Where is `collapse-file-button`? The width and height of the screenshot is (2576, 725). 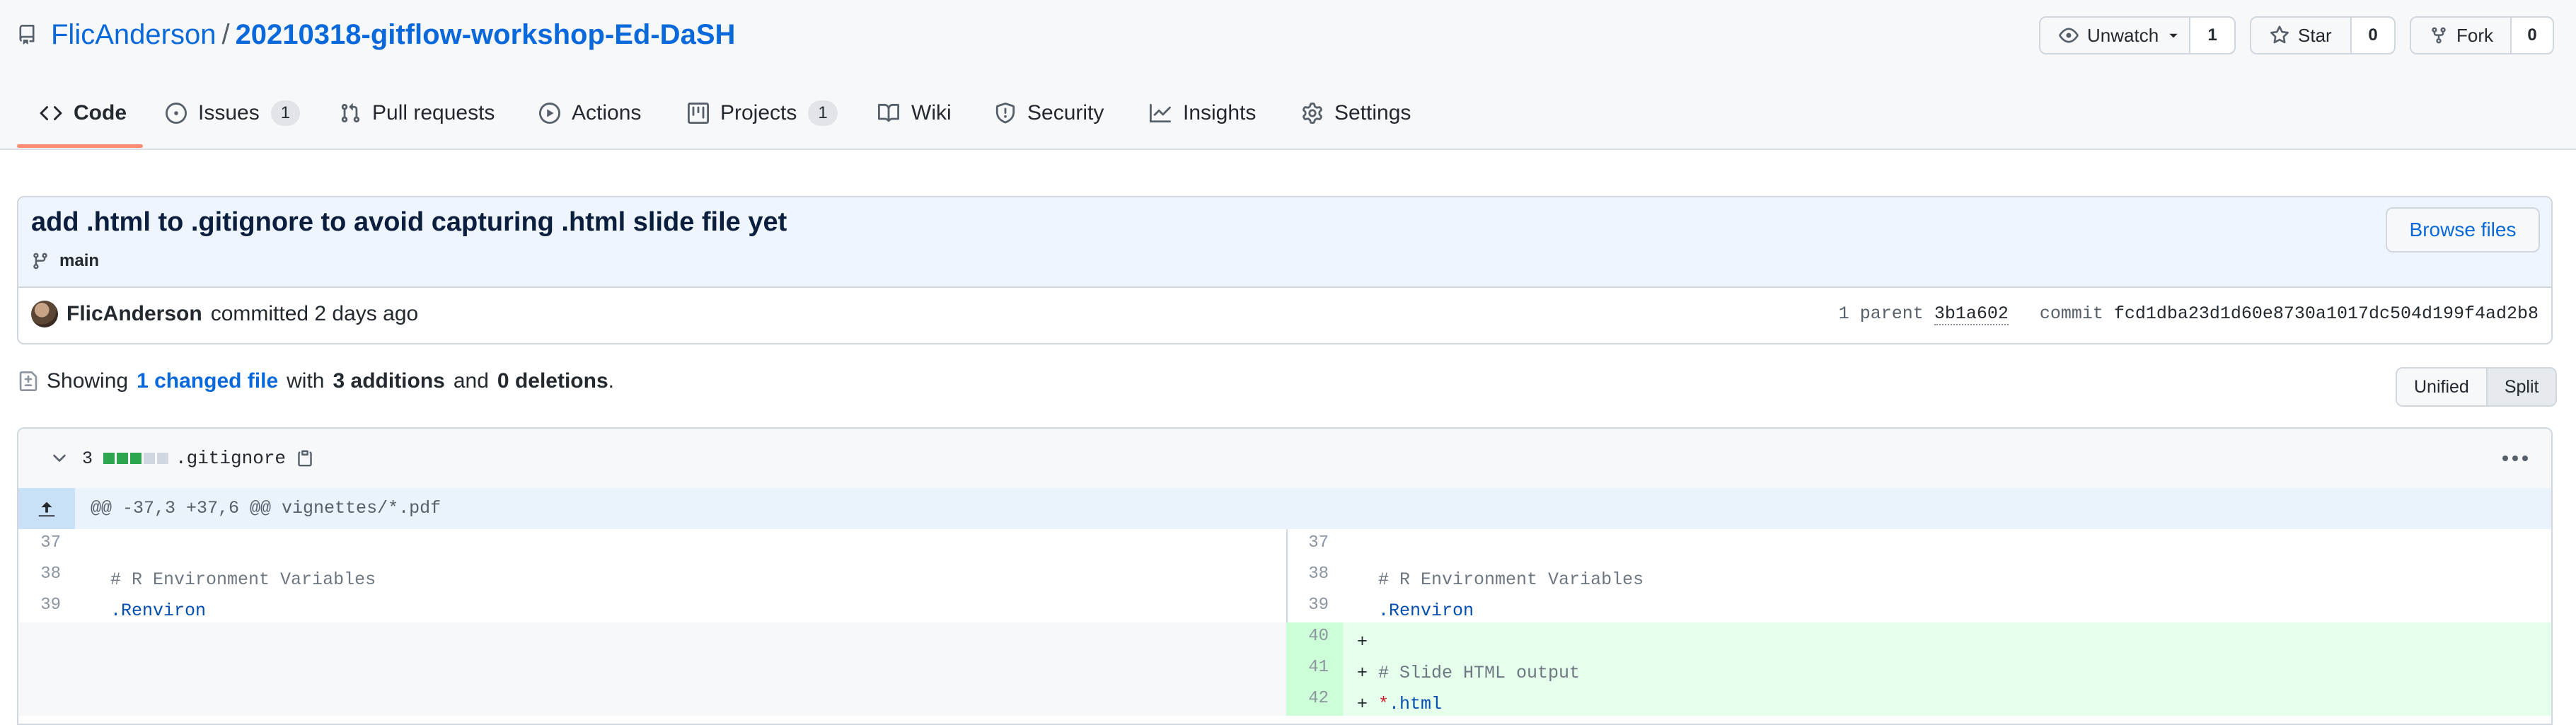
collapse-file-button is located at coordinates (59, 458).